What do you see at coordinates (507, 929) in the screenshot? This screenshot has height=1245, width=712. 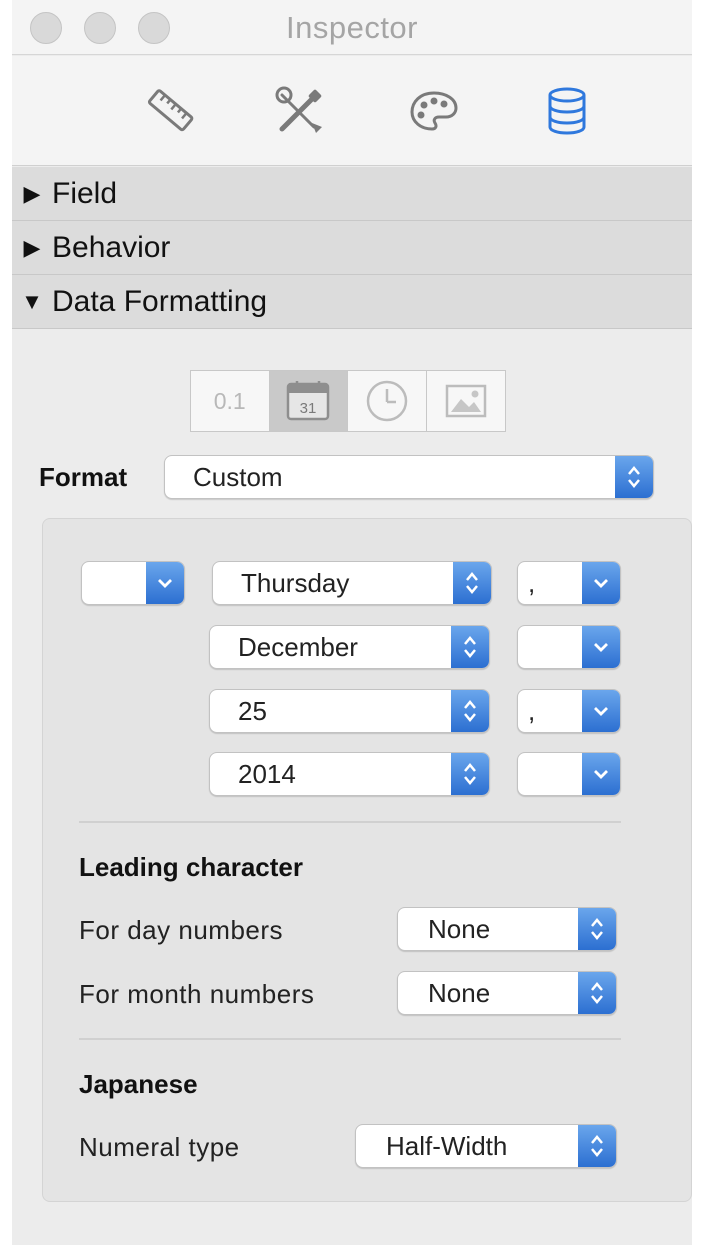 I see `day-numbers-popup: None` at bounding box center [507, 929].